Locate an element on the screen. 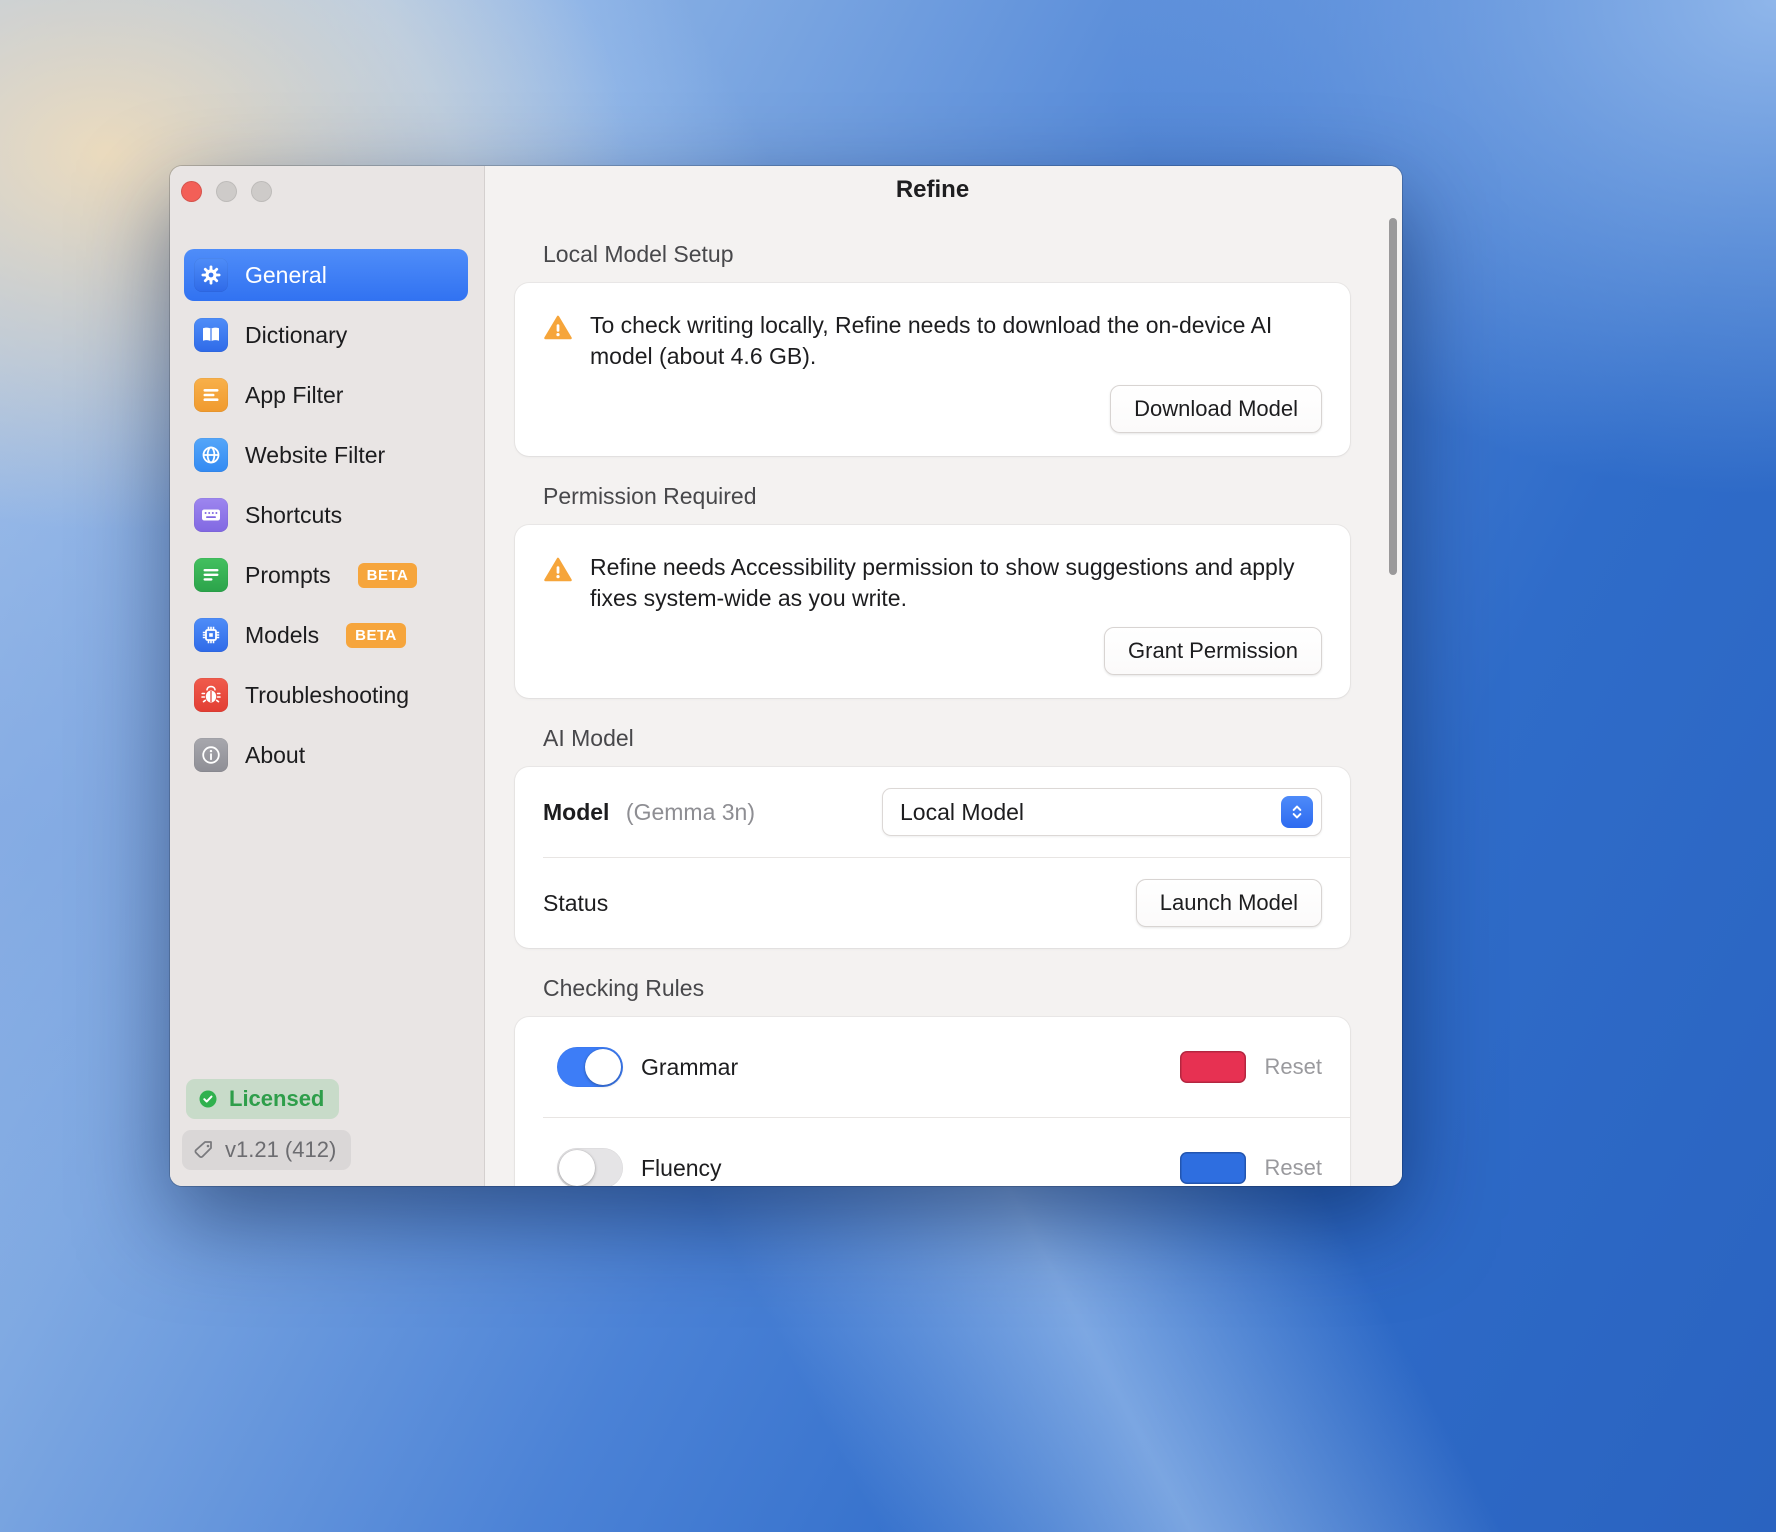  window-controls is located at coordinates (226, 191).